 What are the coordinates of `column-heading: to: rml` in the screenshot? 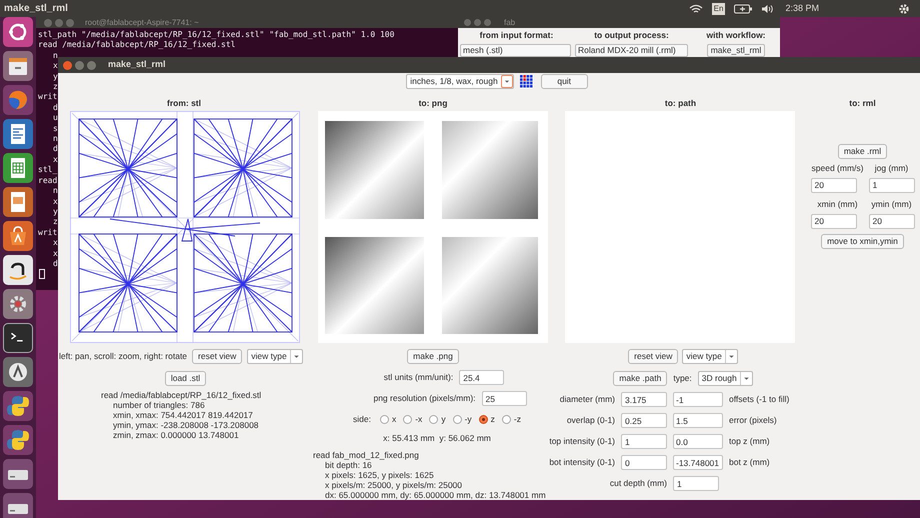 It's located at (862, 103).